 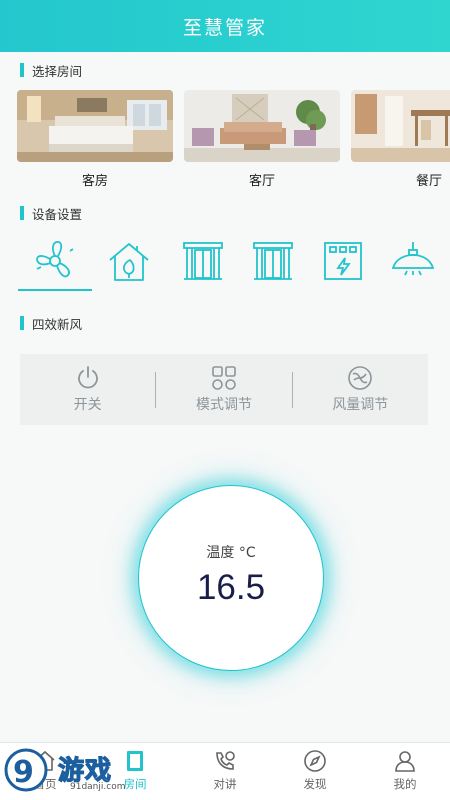 I want to click on device-curtain-1-button, so click(x=203, y=261).